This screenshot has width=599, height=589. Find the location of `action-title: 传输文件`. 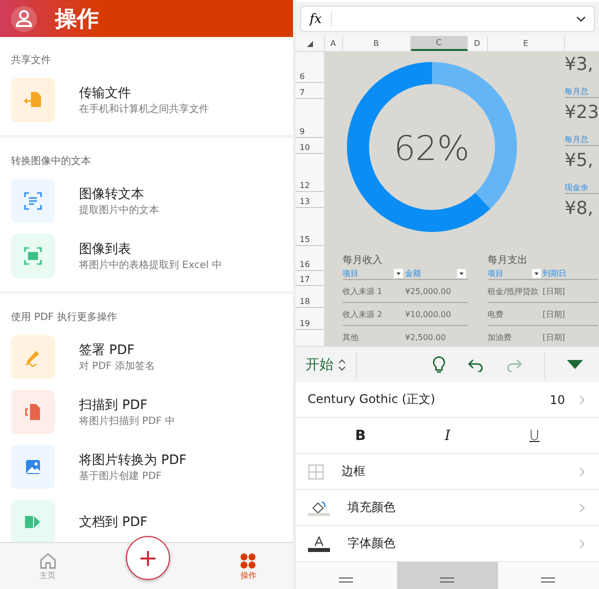

action-title: 传输文件 is located at coordinates (105, 93).